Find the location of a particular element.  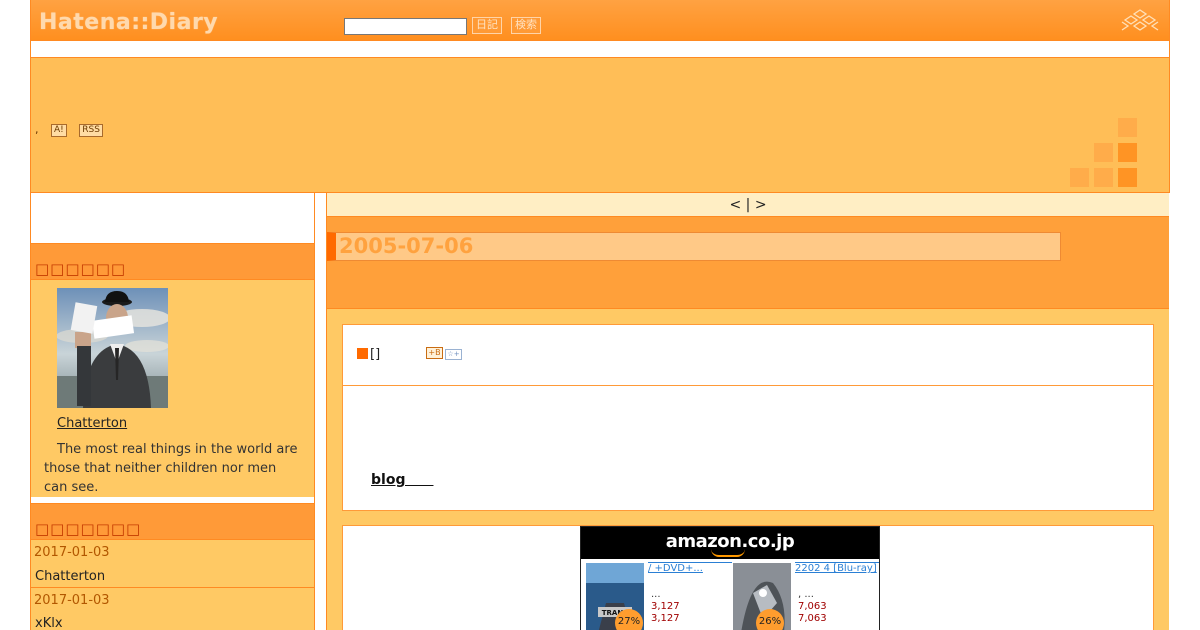

recent-heading: □□□□□□□ is located at coordinates (88, 529).